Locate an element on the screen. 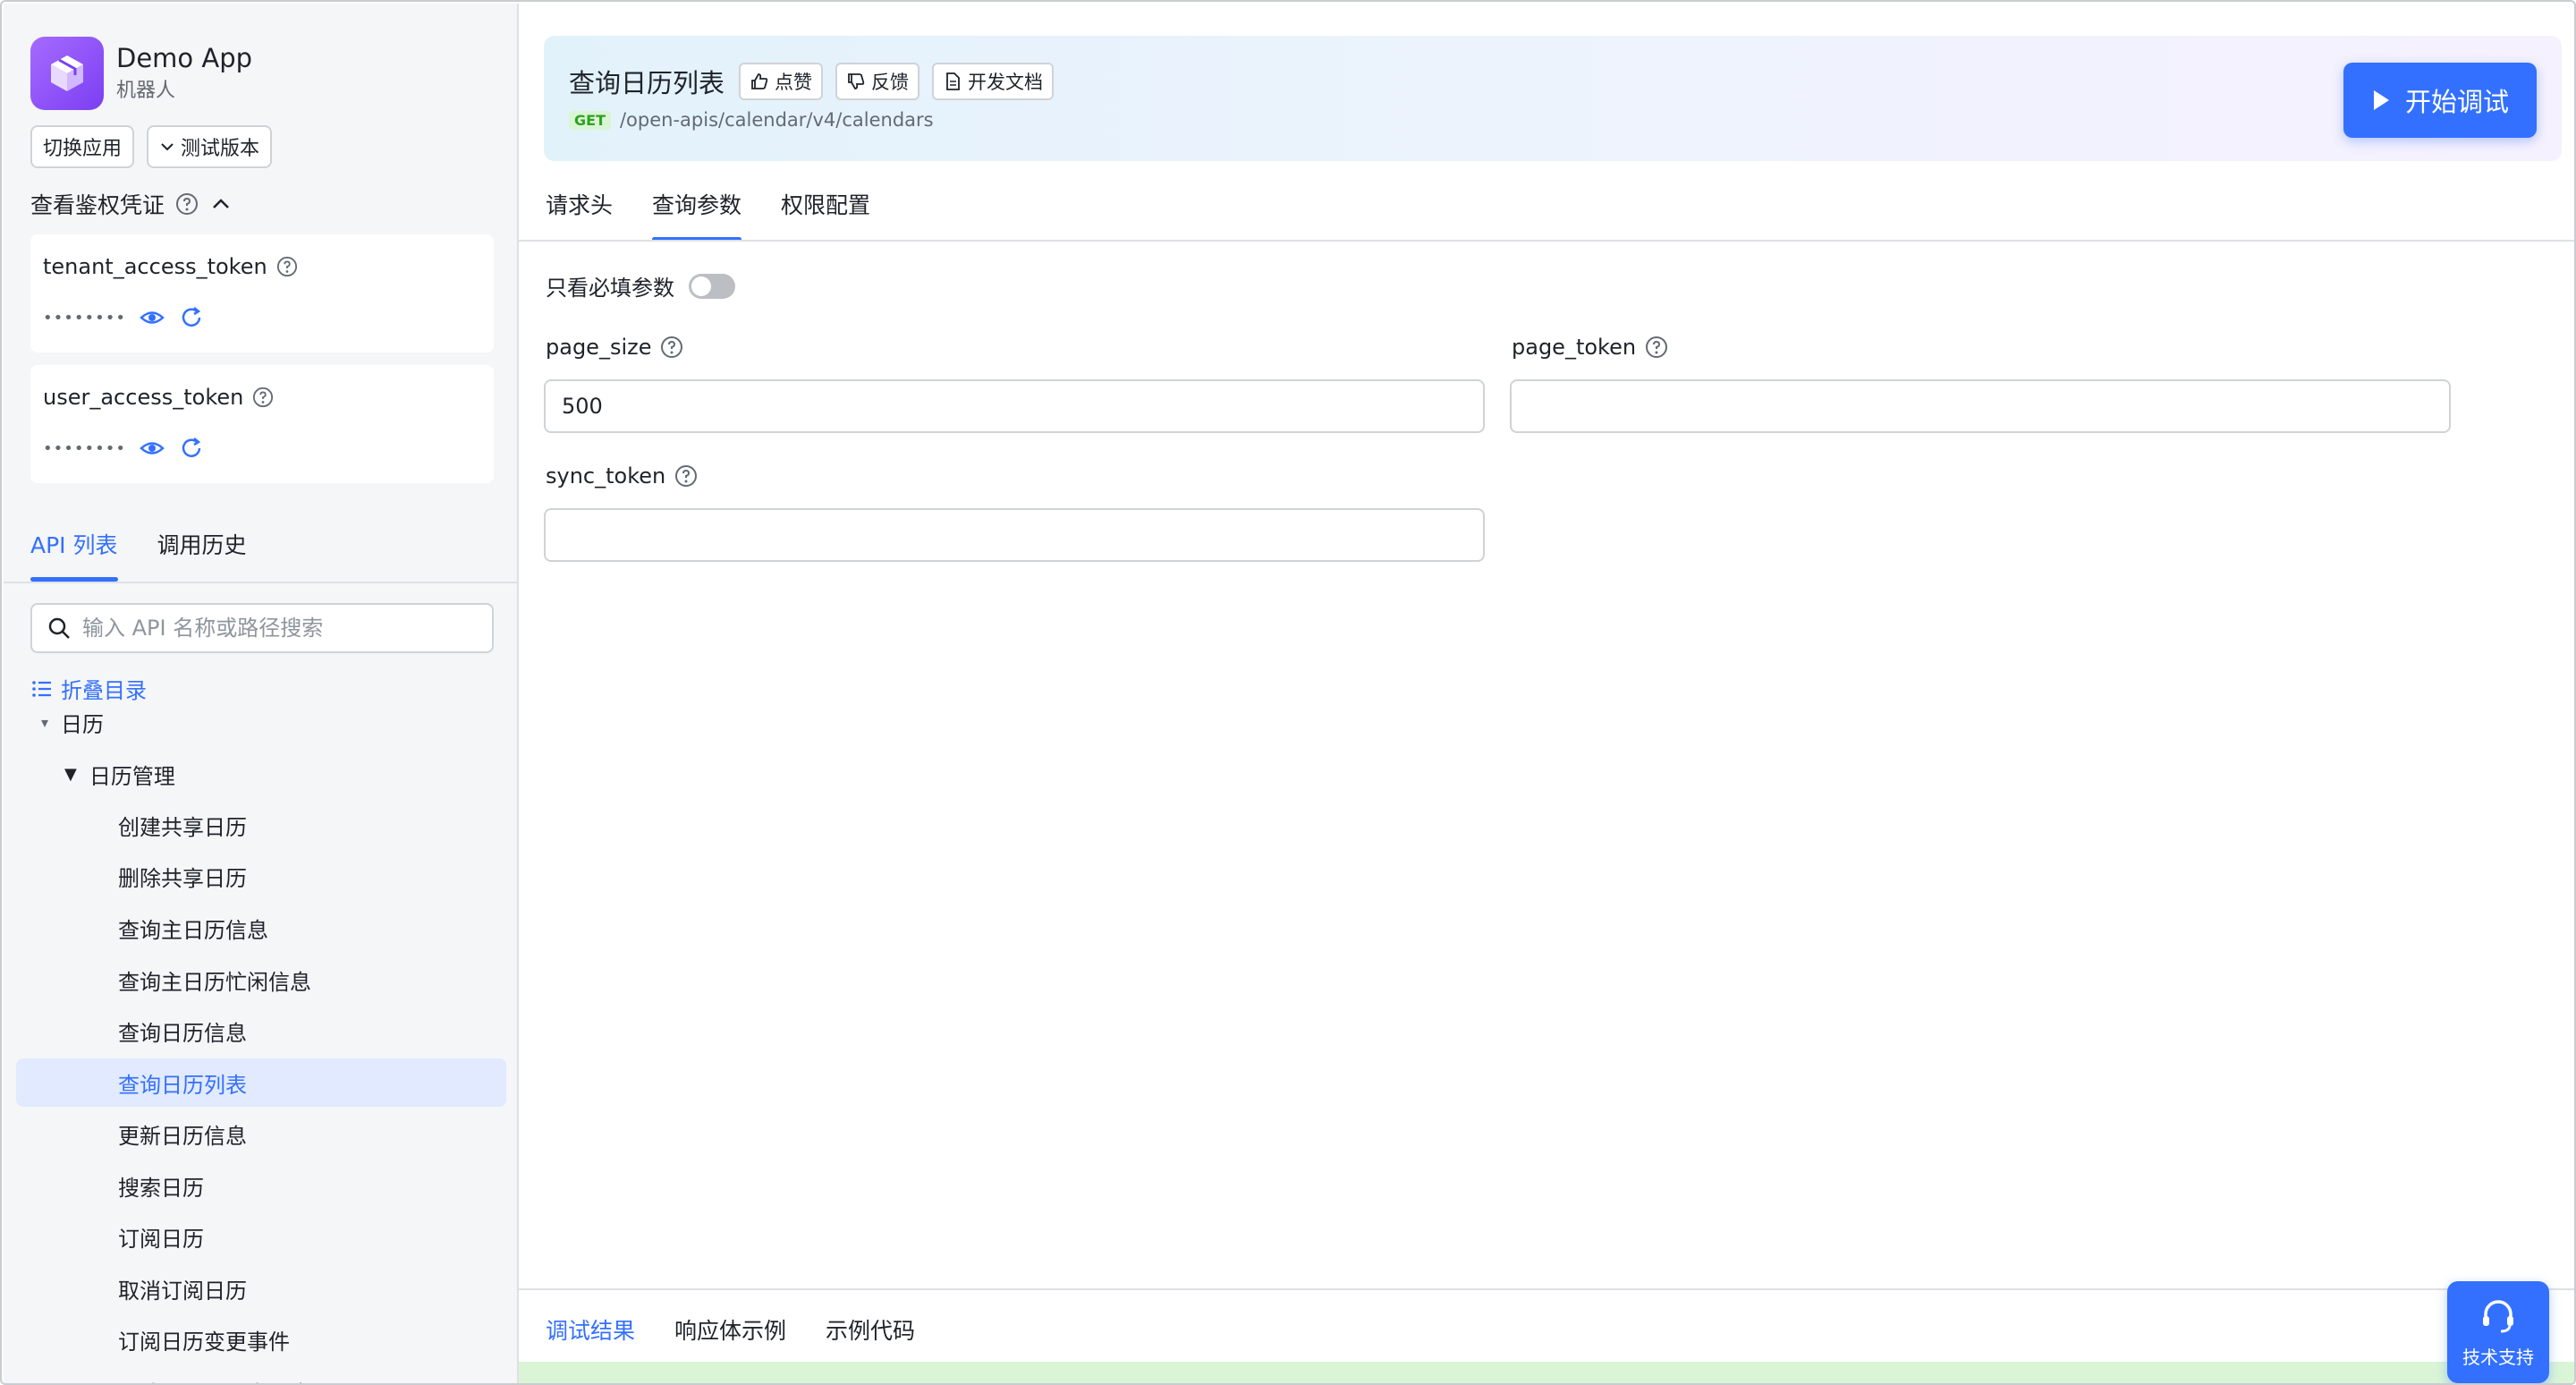 The width and height of the screenshot is (2576, 1385). tab-response-example: 响应体示例 is located at coordinates (730, 1340).